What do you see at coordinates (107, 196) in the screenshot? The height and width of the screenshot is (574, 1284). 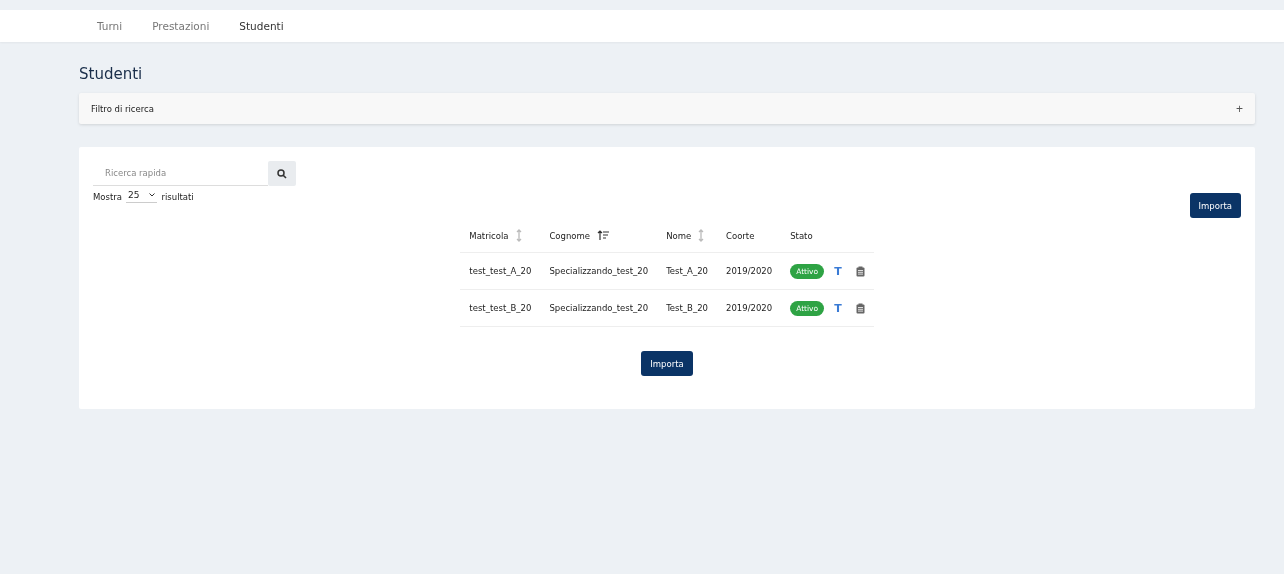 I see `show-label: Mostra` at bounding box center [107, 196].